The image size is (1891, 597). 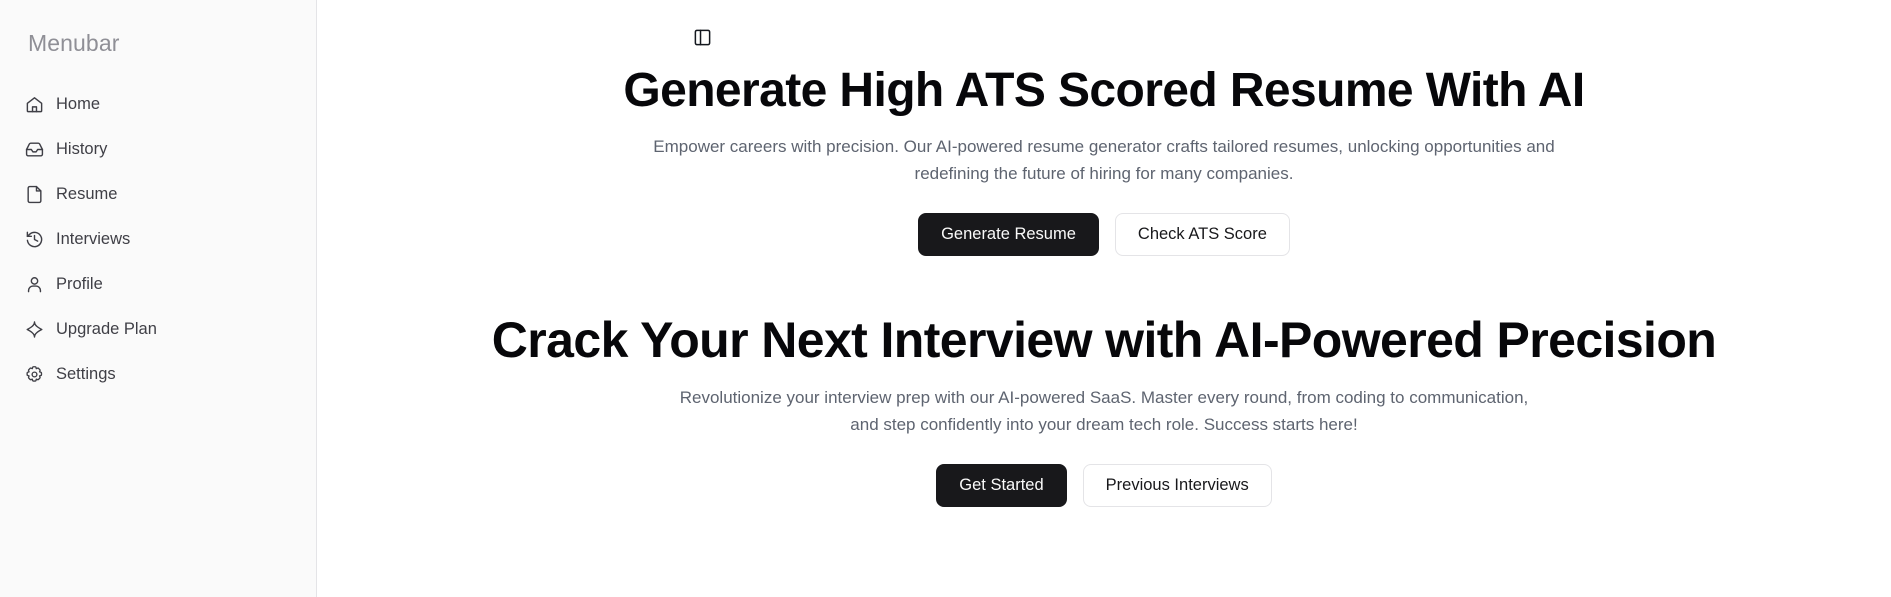 What do you see at coordinates (34, 149) in the screenshot?
I see `inbox-icon` at bounding box center [34, 149].